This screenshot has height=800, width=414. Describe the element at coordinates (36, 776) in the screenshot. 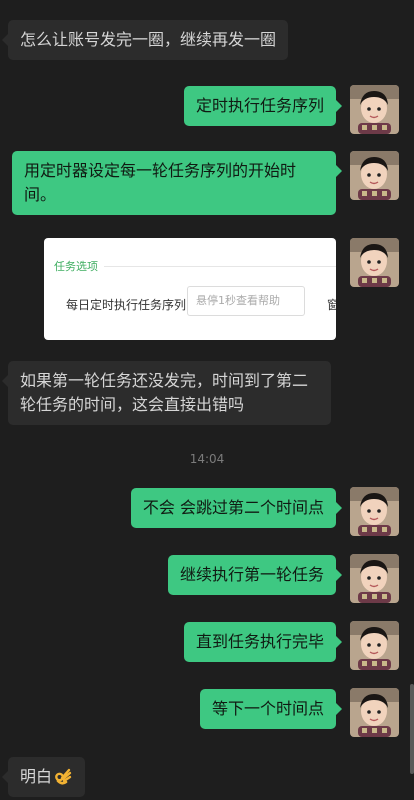

I see `message-text: 明白` at that location.